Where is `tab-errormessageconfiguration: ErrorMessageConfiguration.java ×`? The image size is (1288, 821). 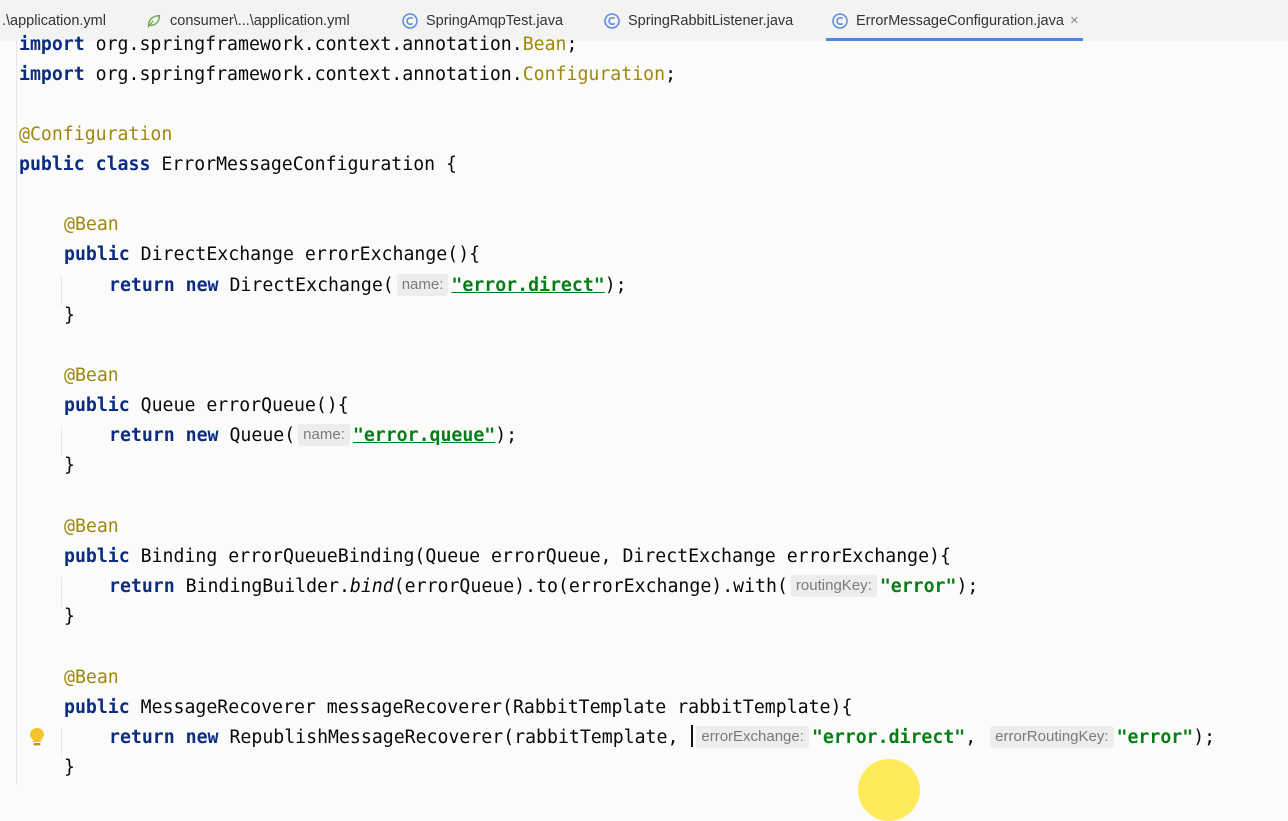 tab-errormessageconfiguration: ErrorMessageConfiguration.java × is located at coordinates (954, 20).